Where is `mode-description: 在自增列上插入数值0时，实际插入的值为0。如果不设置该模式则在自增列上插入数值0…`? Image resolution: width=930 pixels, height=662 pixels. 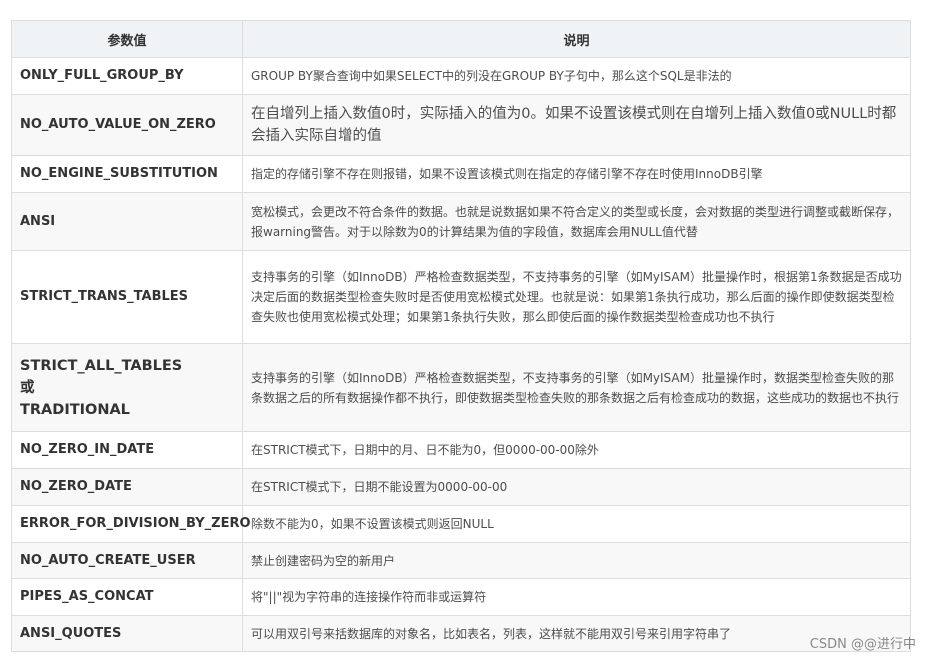 mode-description: 在自增列上插入数值0时，实际插入的值为0。如果不设置该模式则在自增列上插入数值0… is located at coordinates (576, 125).